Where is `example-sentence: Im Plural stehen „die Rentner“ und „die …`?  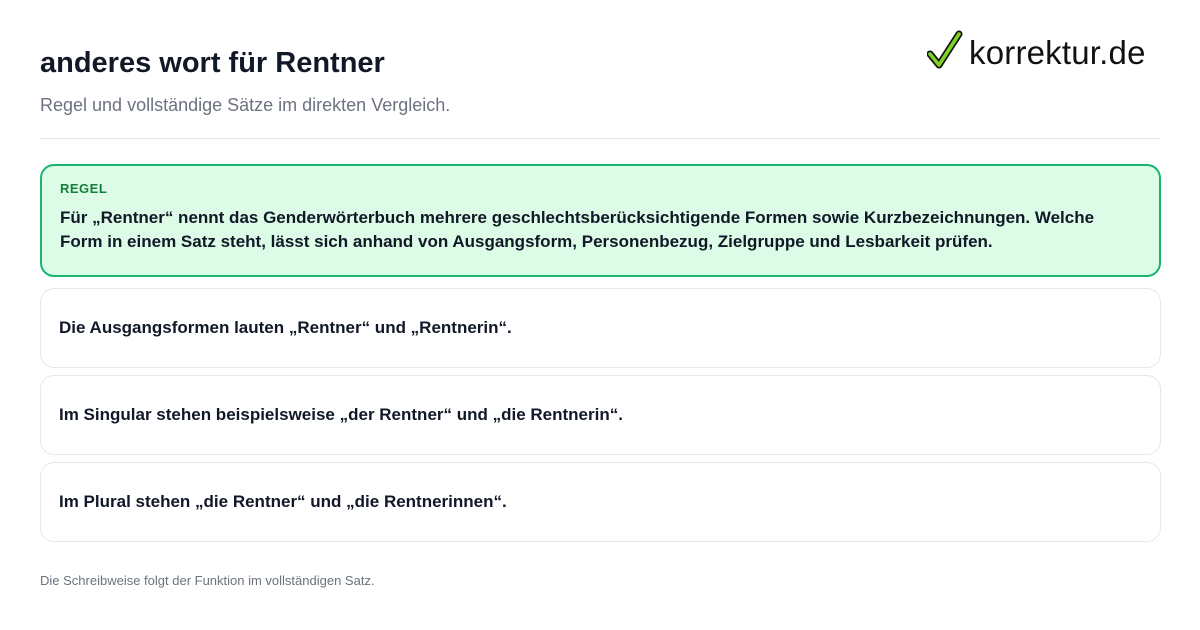 example-sentence: Im Plural stehen „die Rentner“ und „die … is located at coordinates (283, 501).